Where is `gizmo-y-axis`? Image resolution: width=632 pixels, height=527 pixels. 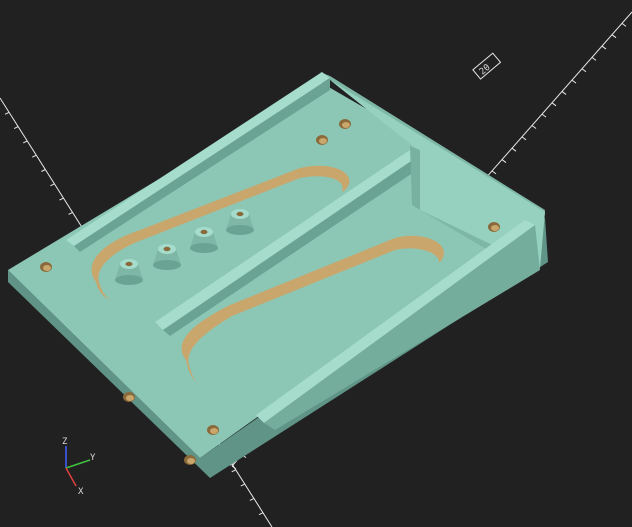 gizmo-y-axis is located at coordinates (78, 464).